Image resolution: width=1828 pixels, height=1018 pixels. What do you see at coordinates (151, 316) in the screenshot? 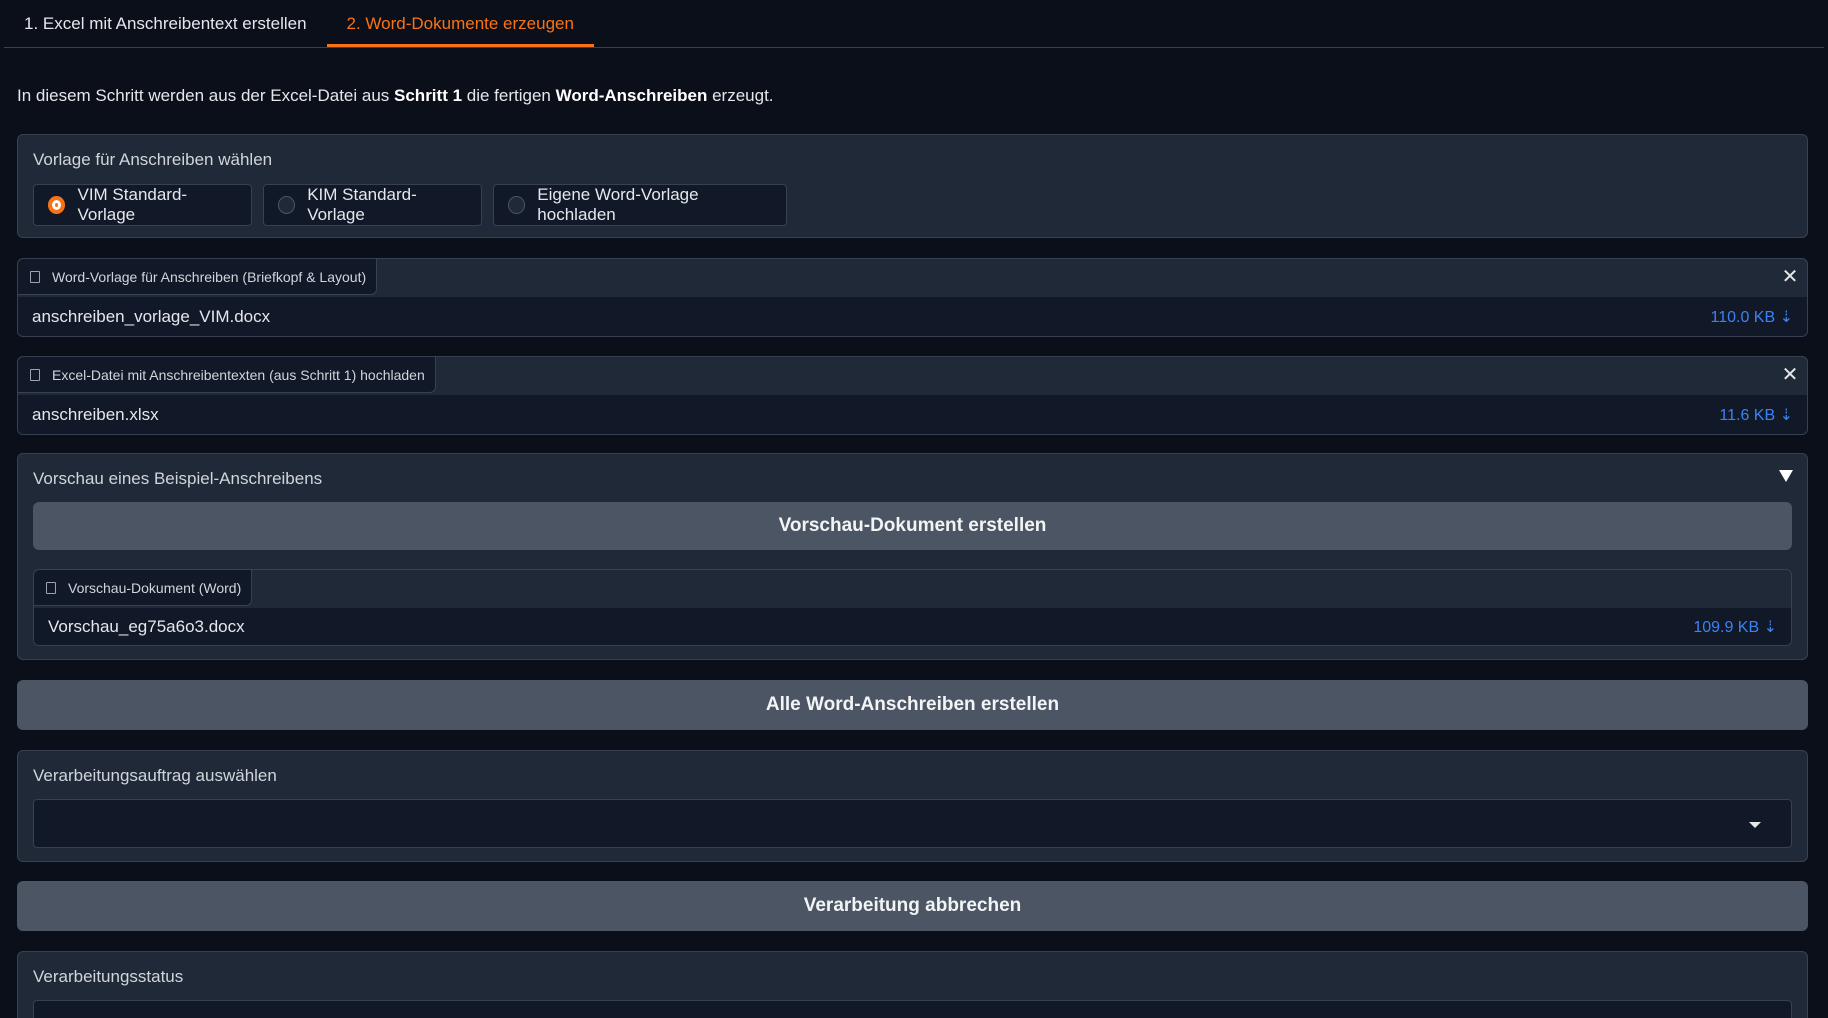
I see `word-template-filename: anschreiben_vorlage_VIM.docx` at bounding box center [151, 316].